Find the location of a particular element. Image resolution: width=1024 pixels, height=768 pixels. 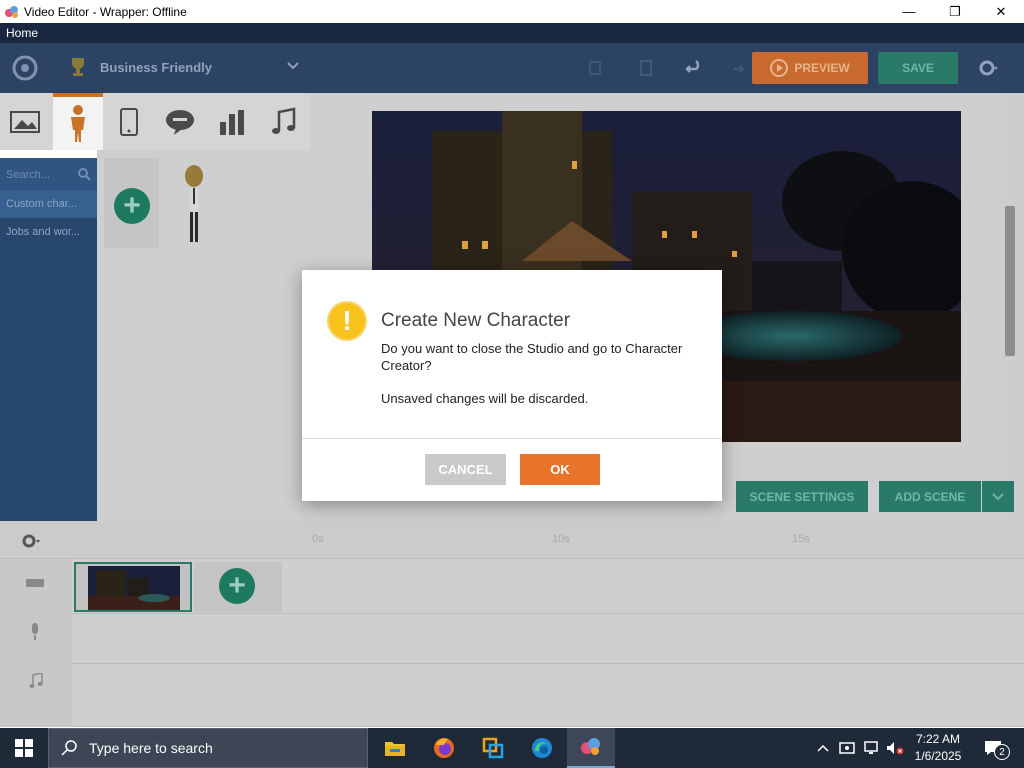

dialog-note: Unsaved changes will be discarded. is located at coordinates (485, 398).